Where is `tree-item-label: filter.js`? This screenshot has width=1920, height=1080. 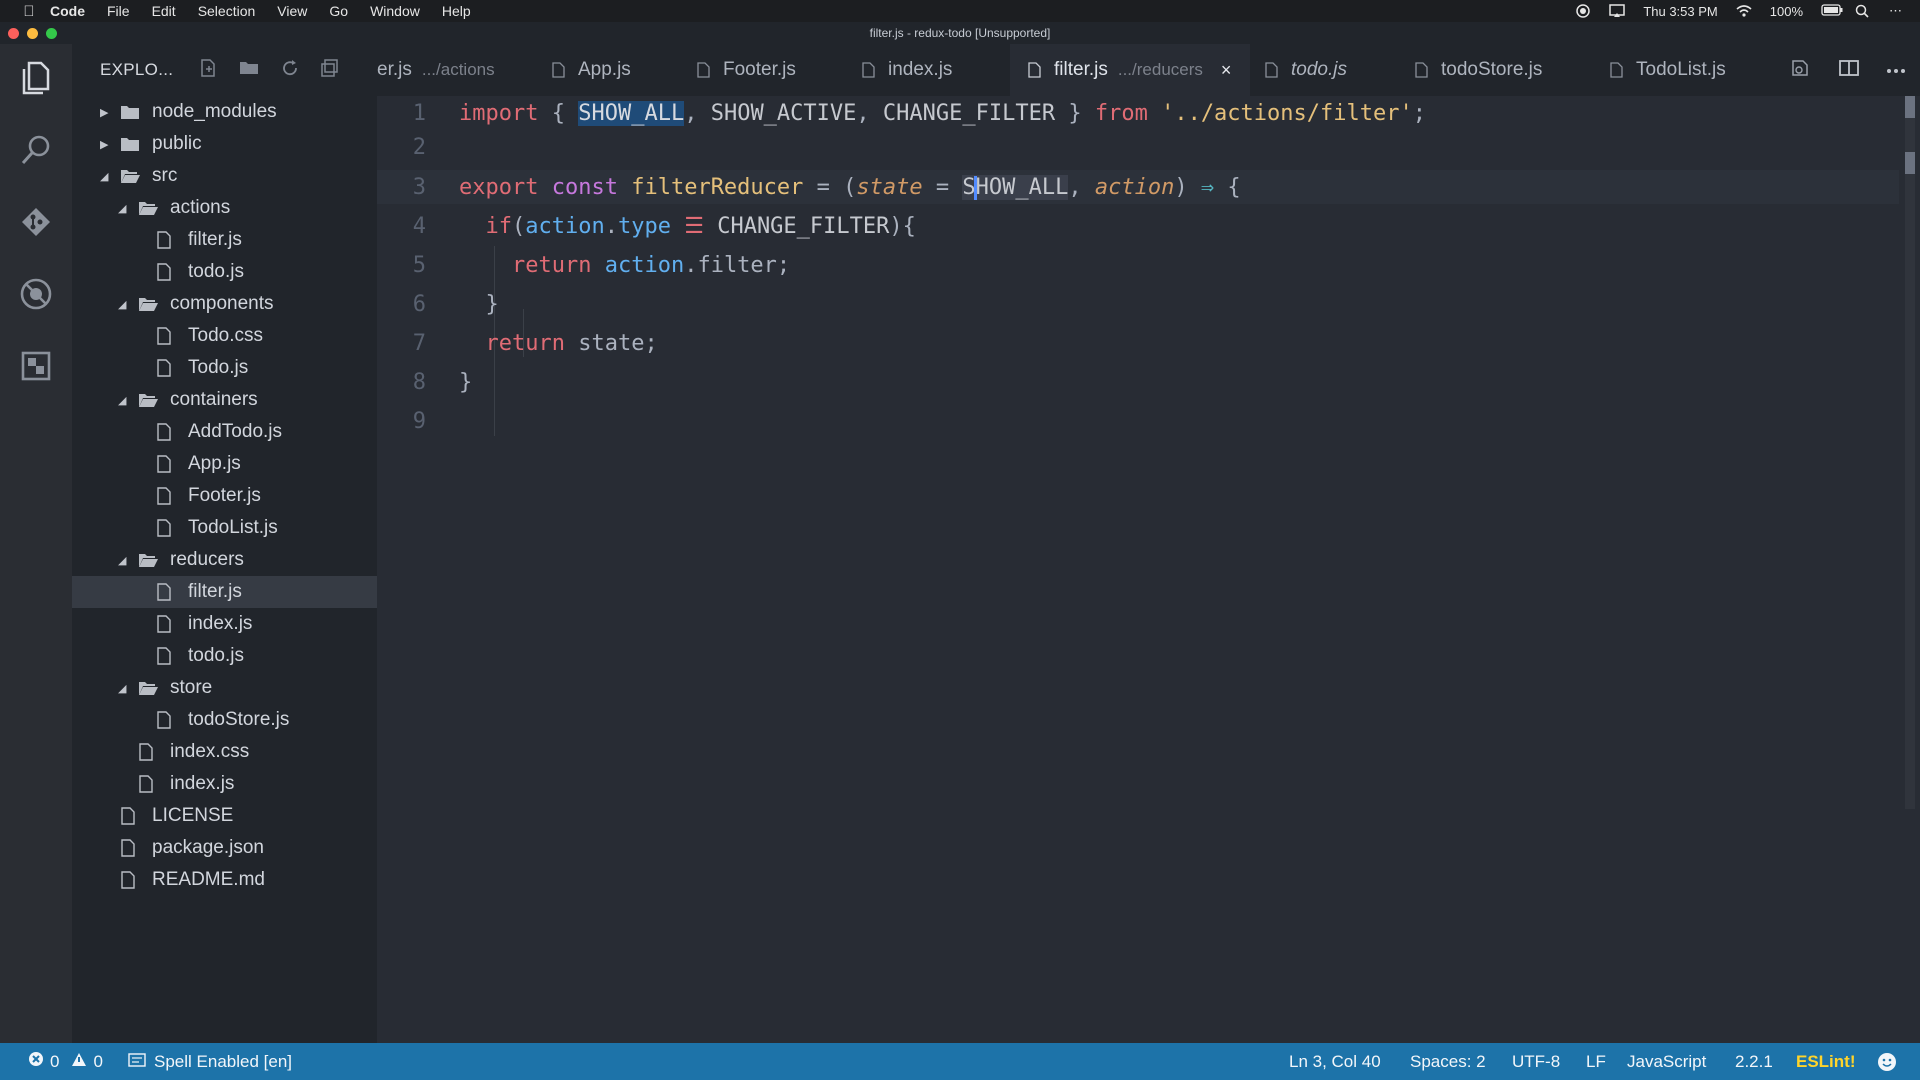
tree-item-label: filter.js is located at coordinates (215, 591).